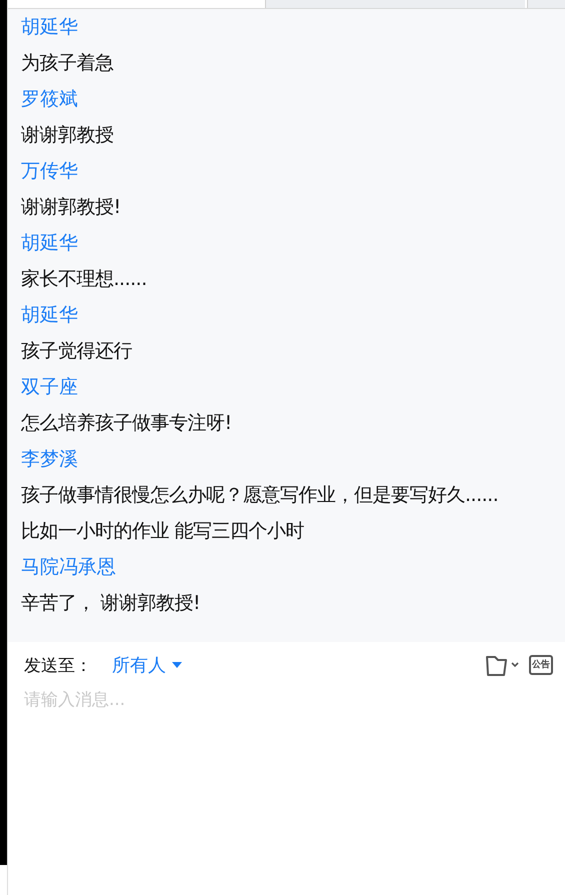 This screenshot has width=565, height=895. What do you see at coordinates (50, 171) in the screenshot?
I see `sender-name: 万传华` at bounding box center [50, 171].